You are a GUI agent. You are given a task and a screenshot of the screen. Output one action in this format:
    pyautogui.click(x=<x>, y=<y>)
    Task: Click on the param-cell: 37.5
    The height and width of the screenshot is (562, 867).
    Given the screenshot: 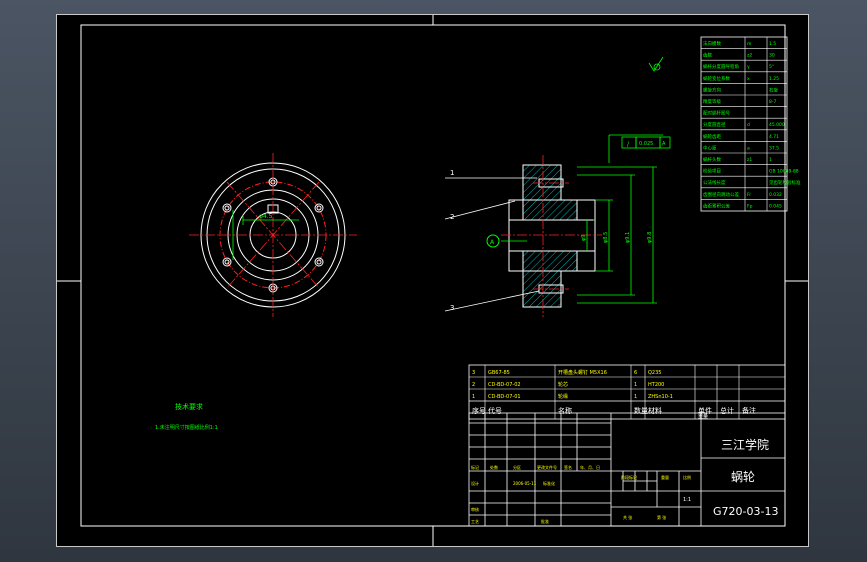 What is the action you would take?
    pyautogui.click(x=774, y=148)
    